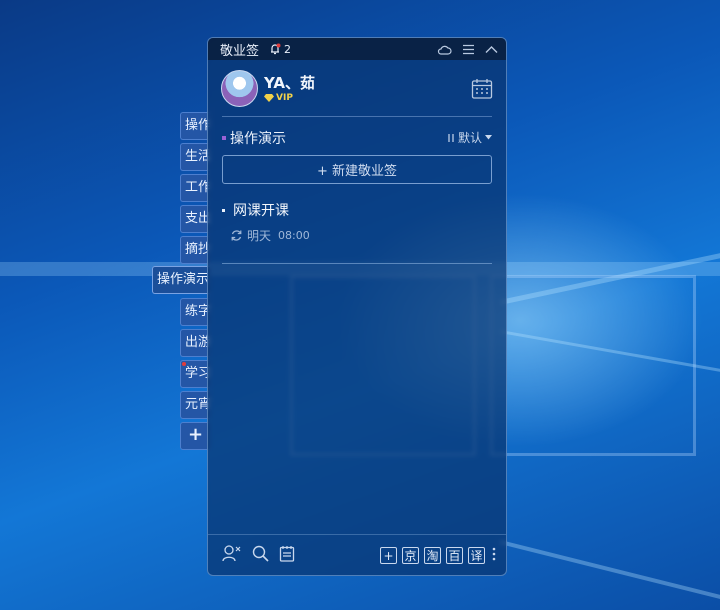  I want to click on vip-label: VIP, so click(284, 98).